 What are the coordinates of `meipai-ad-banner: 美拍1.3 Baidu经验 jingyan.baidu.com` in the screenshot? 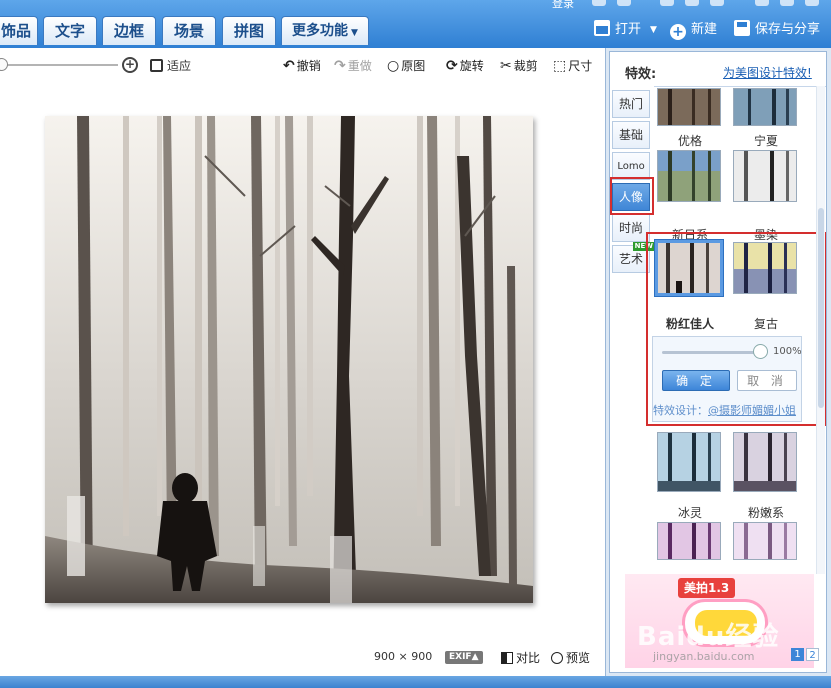 It's located at (719, 621).